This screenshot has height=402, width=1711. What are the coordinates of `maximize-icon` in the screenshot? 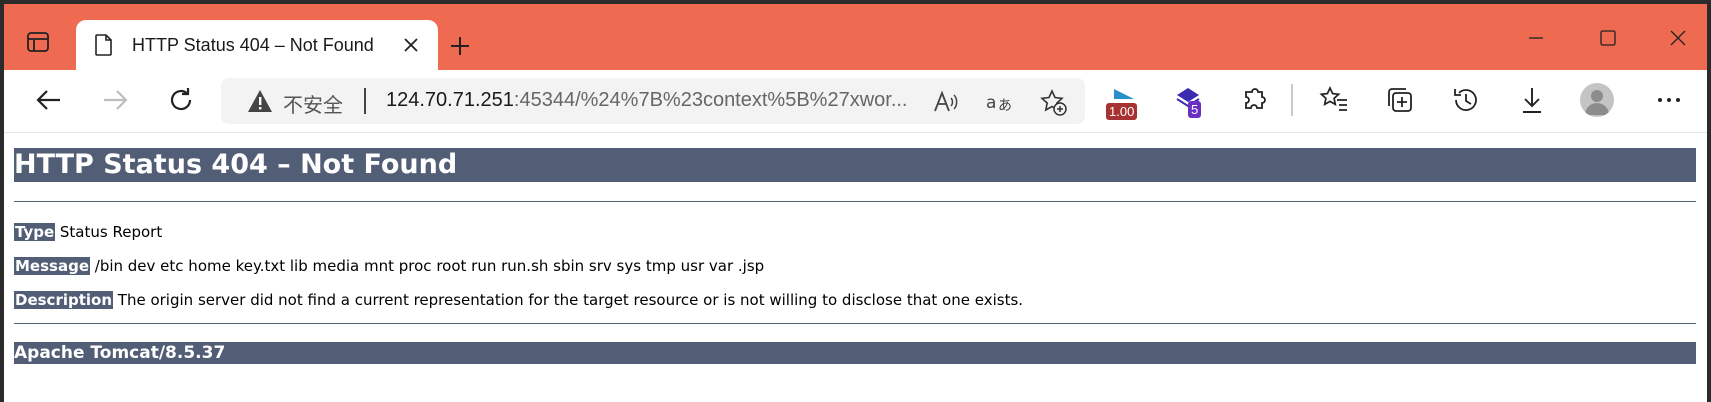 It's located at (1608, 38).